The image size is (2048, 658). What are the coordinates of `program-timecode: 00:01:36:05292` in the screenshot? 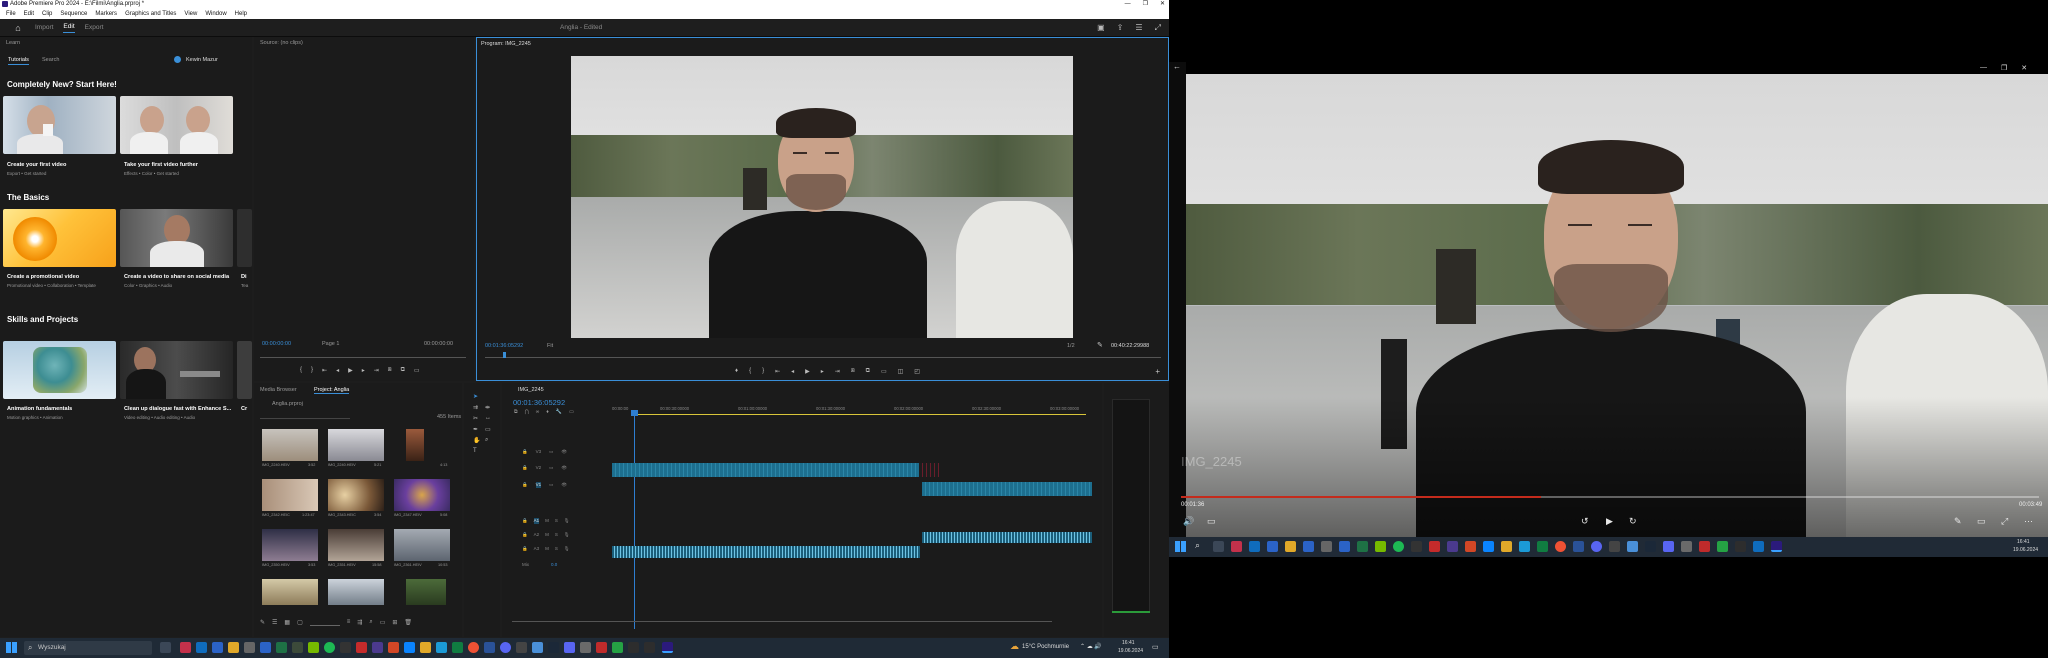 It's located at (504, 346).